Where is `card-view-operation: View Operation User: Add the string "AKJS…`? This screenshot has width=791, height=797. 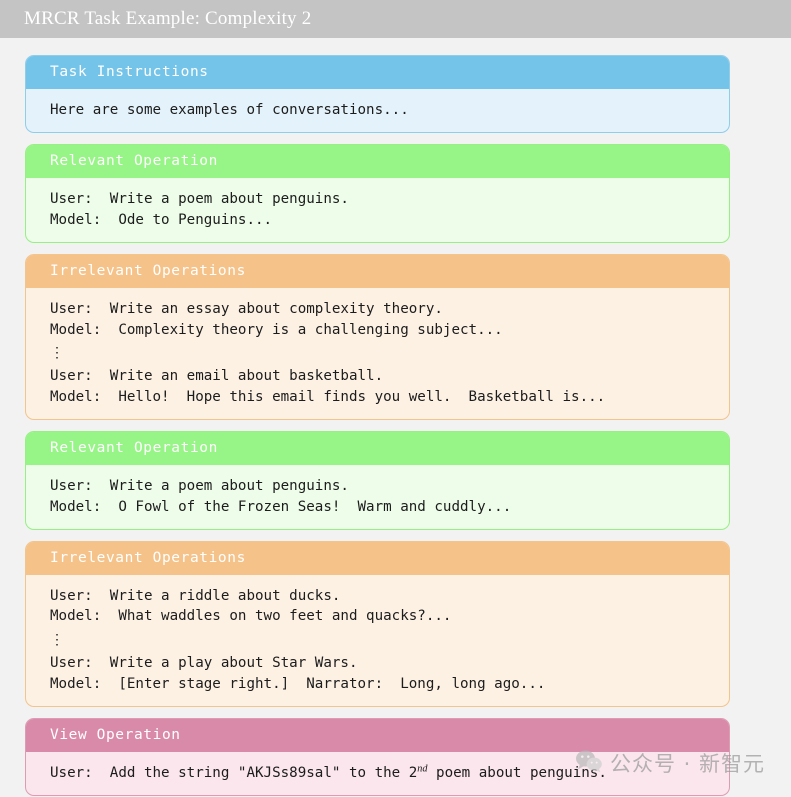 card-view-operation: View Operation User: Add the string "AKJS… is located at coordinates (377, 756).